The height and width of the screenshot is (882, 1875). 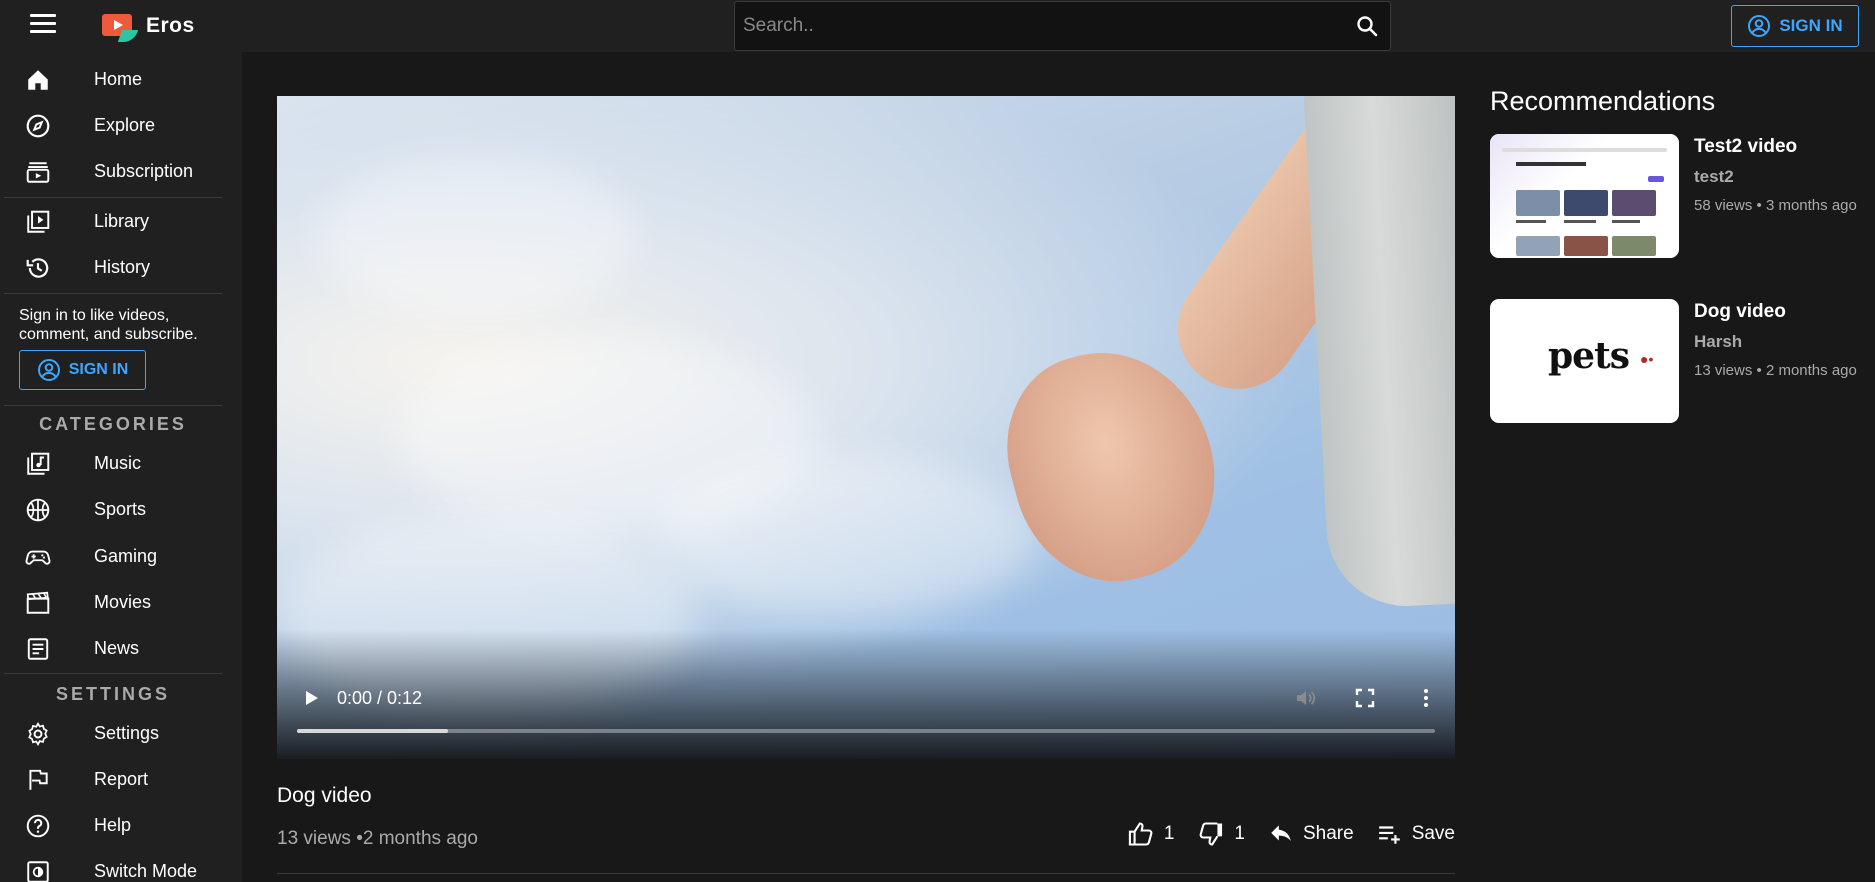 What do you see at coordinates (117, 647) in the screenshot?
I see `sidebar-item-label: News` at bounding box center [117, 647].